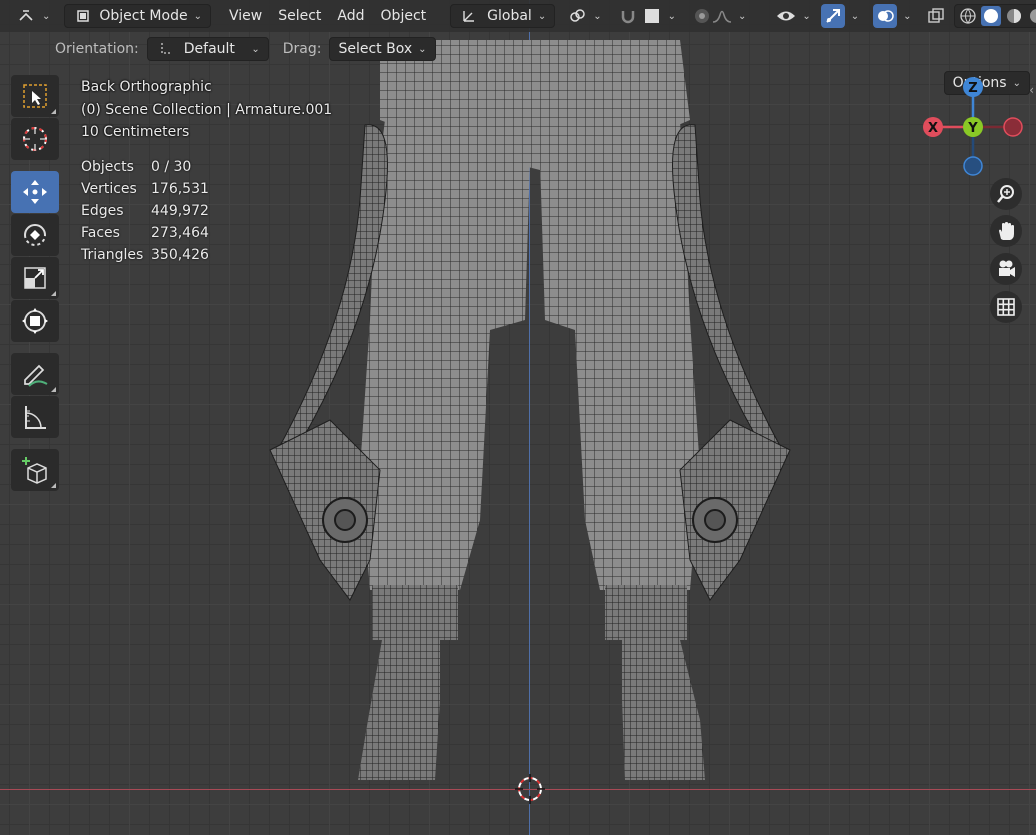  Describe the element at coordinates (702, 16) in the screenshot. I see `proportional-icon` at that location.